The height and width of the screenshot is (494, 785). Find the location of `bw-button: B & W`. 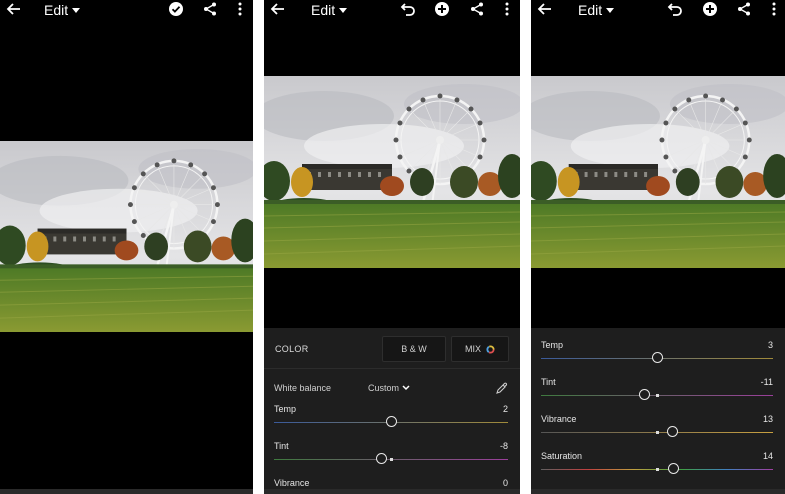

bw-button: B & W is located at coordinates (414, 349).